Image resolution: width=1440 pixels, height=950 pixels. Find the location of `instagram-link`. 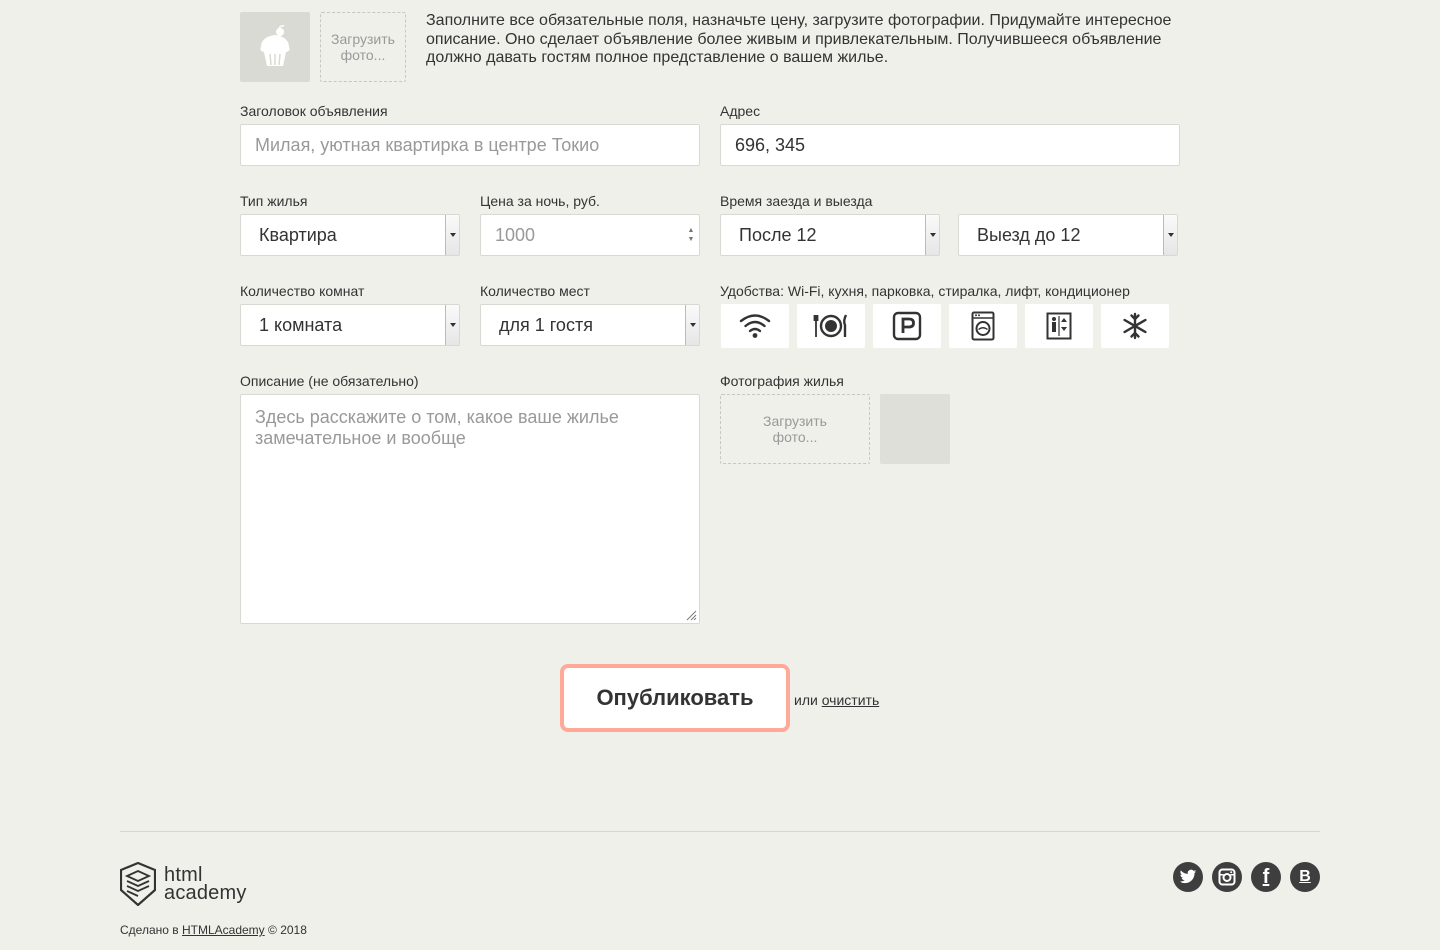

instagram-link is located at coordinates (1227, 877).